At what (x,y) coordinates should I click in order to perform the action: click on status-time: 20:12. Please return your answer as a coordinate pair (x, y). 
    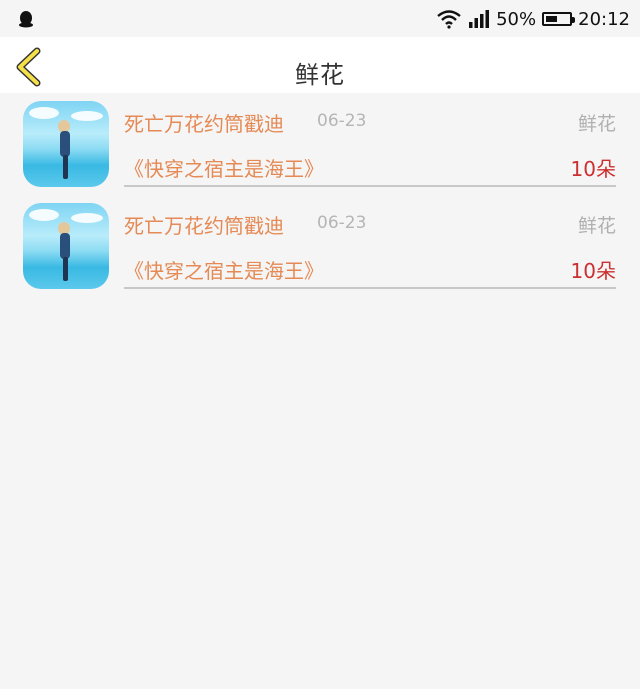
    Looking at the image, I should click on (604, 19).